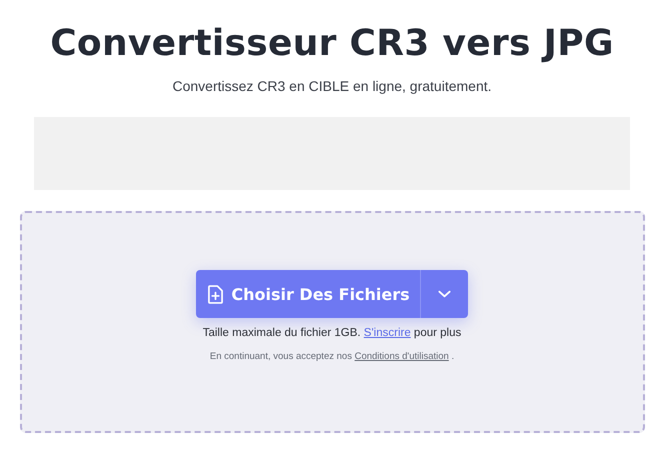  Describe the element at coordinates (332, 356) in the screenshot. I see `terms-note: En continuant, vous acceptez nos Conditions d'utilisation .` at that location.